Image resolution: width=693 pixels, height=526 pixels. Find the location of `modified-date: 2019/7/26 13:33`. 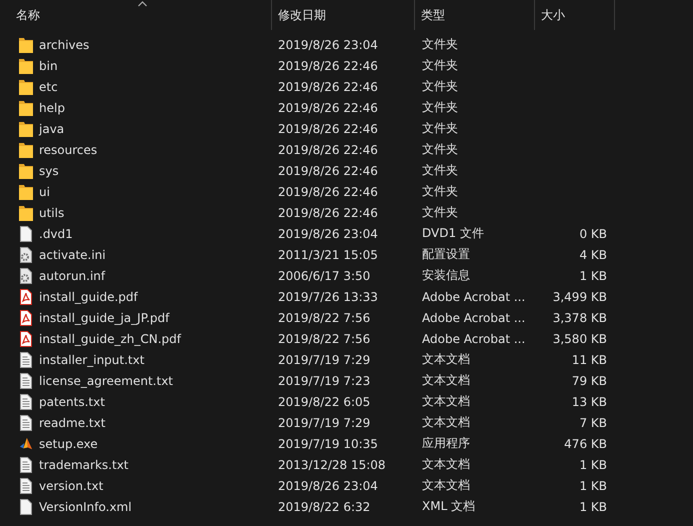

modified-date: 2019/7/26 13:33 is located at coordinates (328, 297).